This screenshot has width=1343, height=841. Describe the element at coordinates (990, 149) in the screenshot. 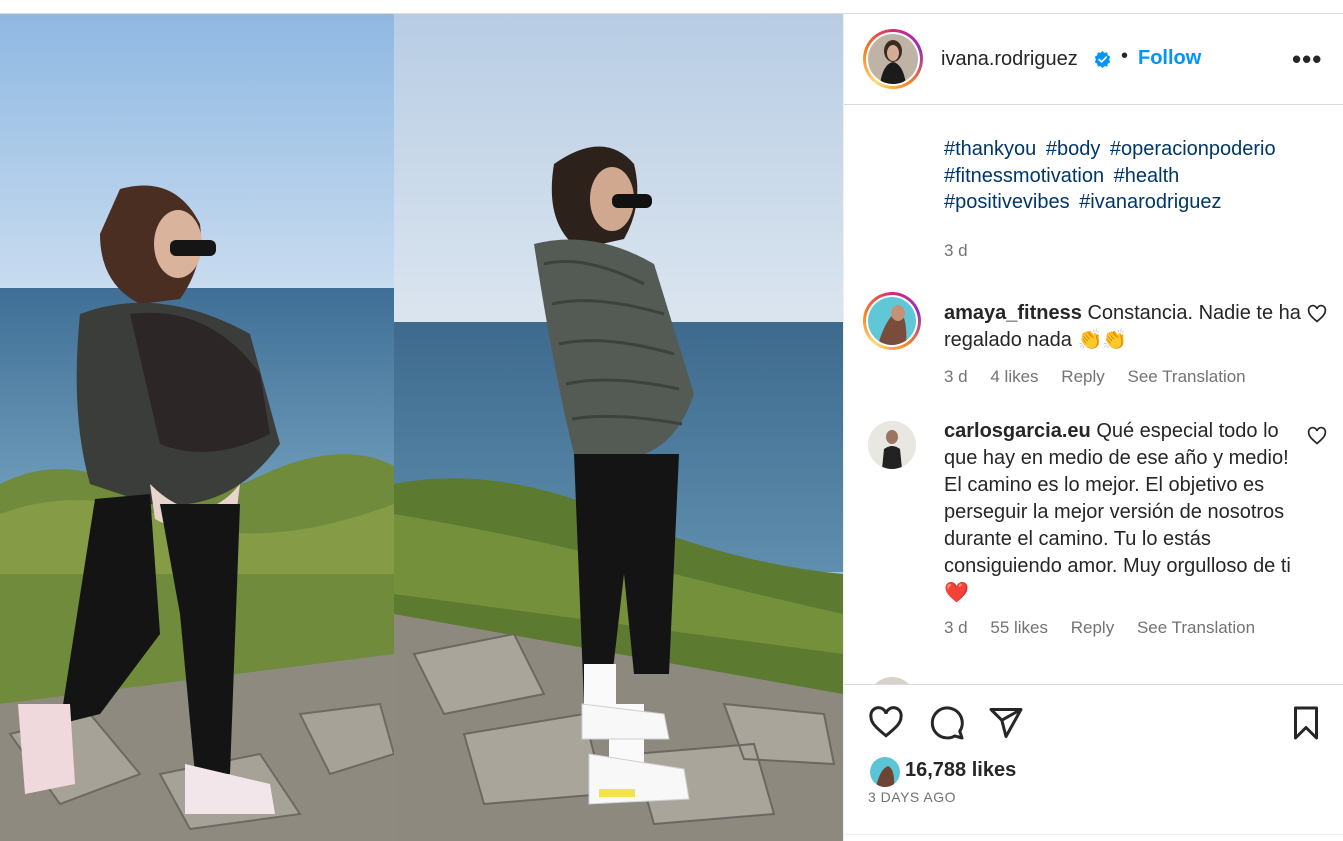

I see `hashtag-link: #thankyou` at that location.